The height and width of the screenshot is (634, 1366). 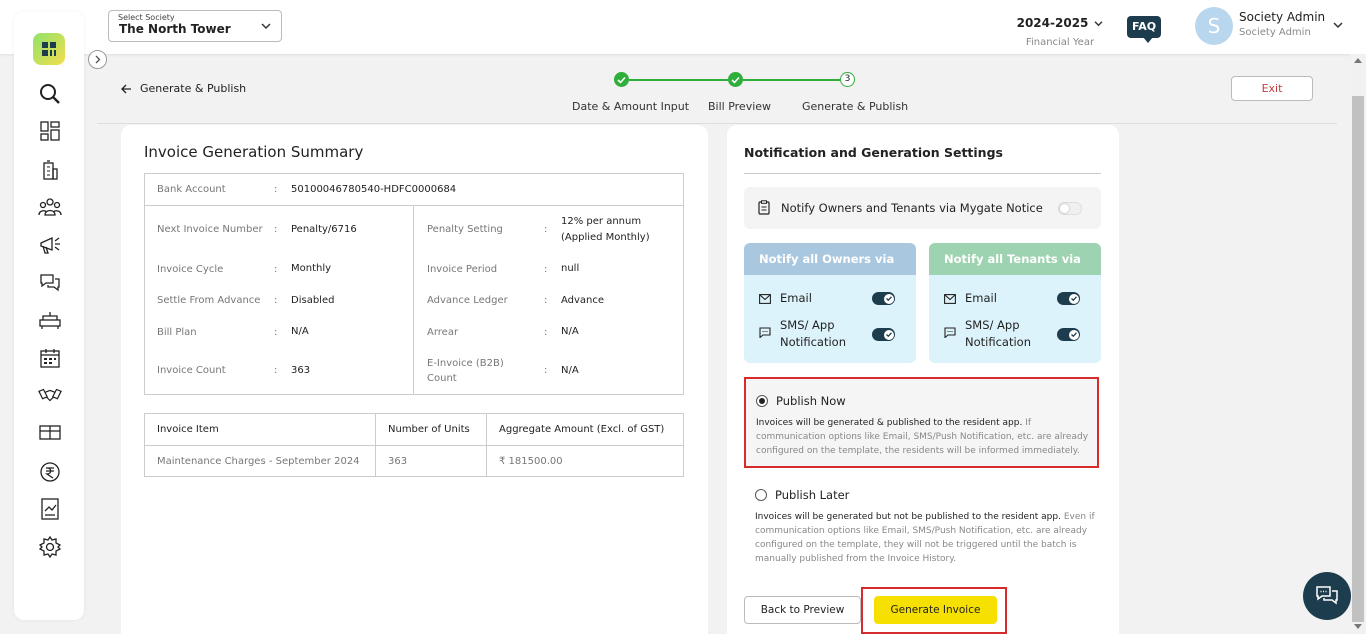 I want to click on financial-year-label: Financial Year, so click(x=1060, y=42).